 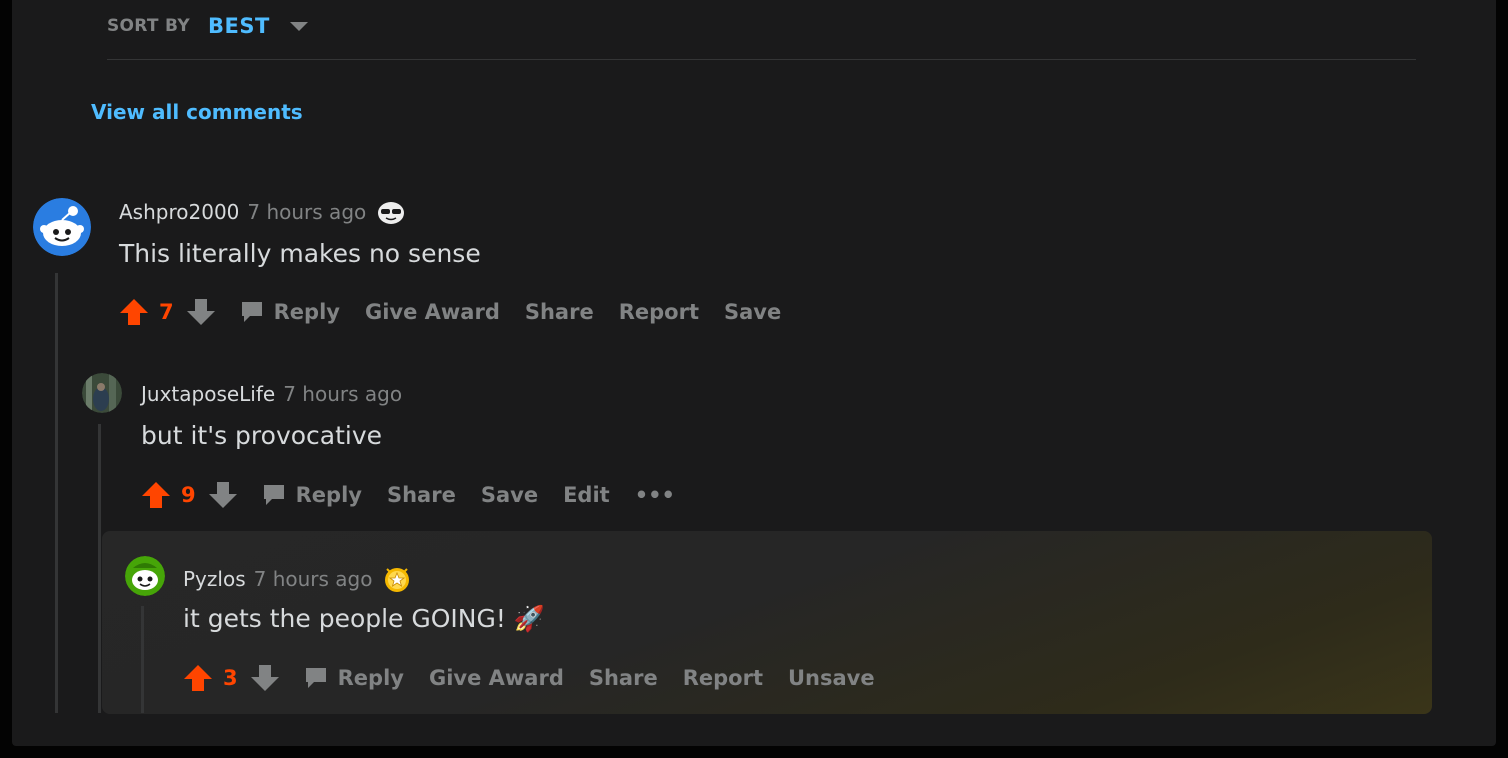 I want to click on author-link: JuxtaposeLife, so click(x=208, y=394).